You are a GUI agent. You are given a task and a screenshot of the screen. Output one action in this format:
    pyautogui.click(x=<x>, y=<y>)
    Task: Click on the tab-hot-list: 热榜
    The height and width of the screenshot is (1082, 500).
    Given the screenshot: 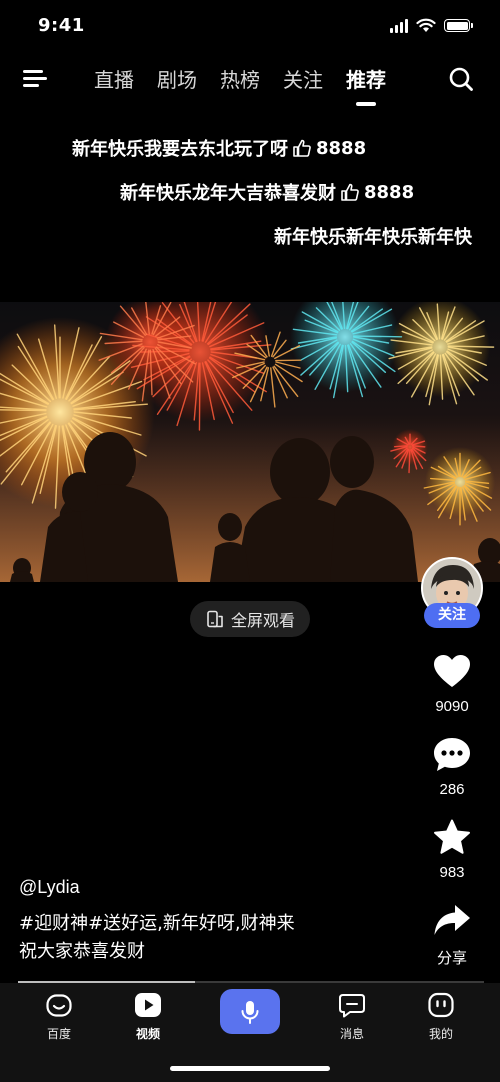 What is the action you would take?
    pyautogui.click(x=240, y=83)
    